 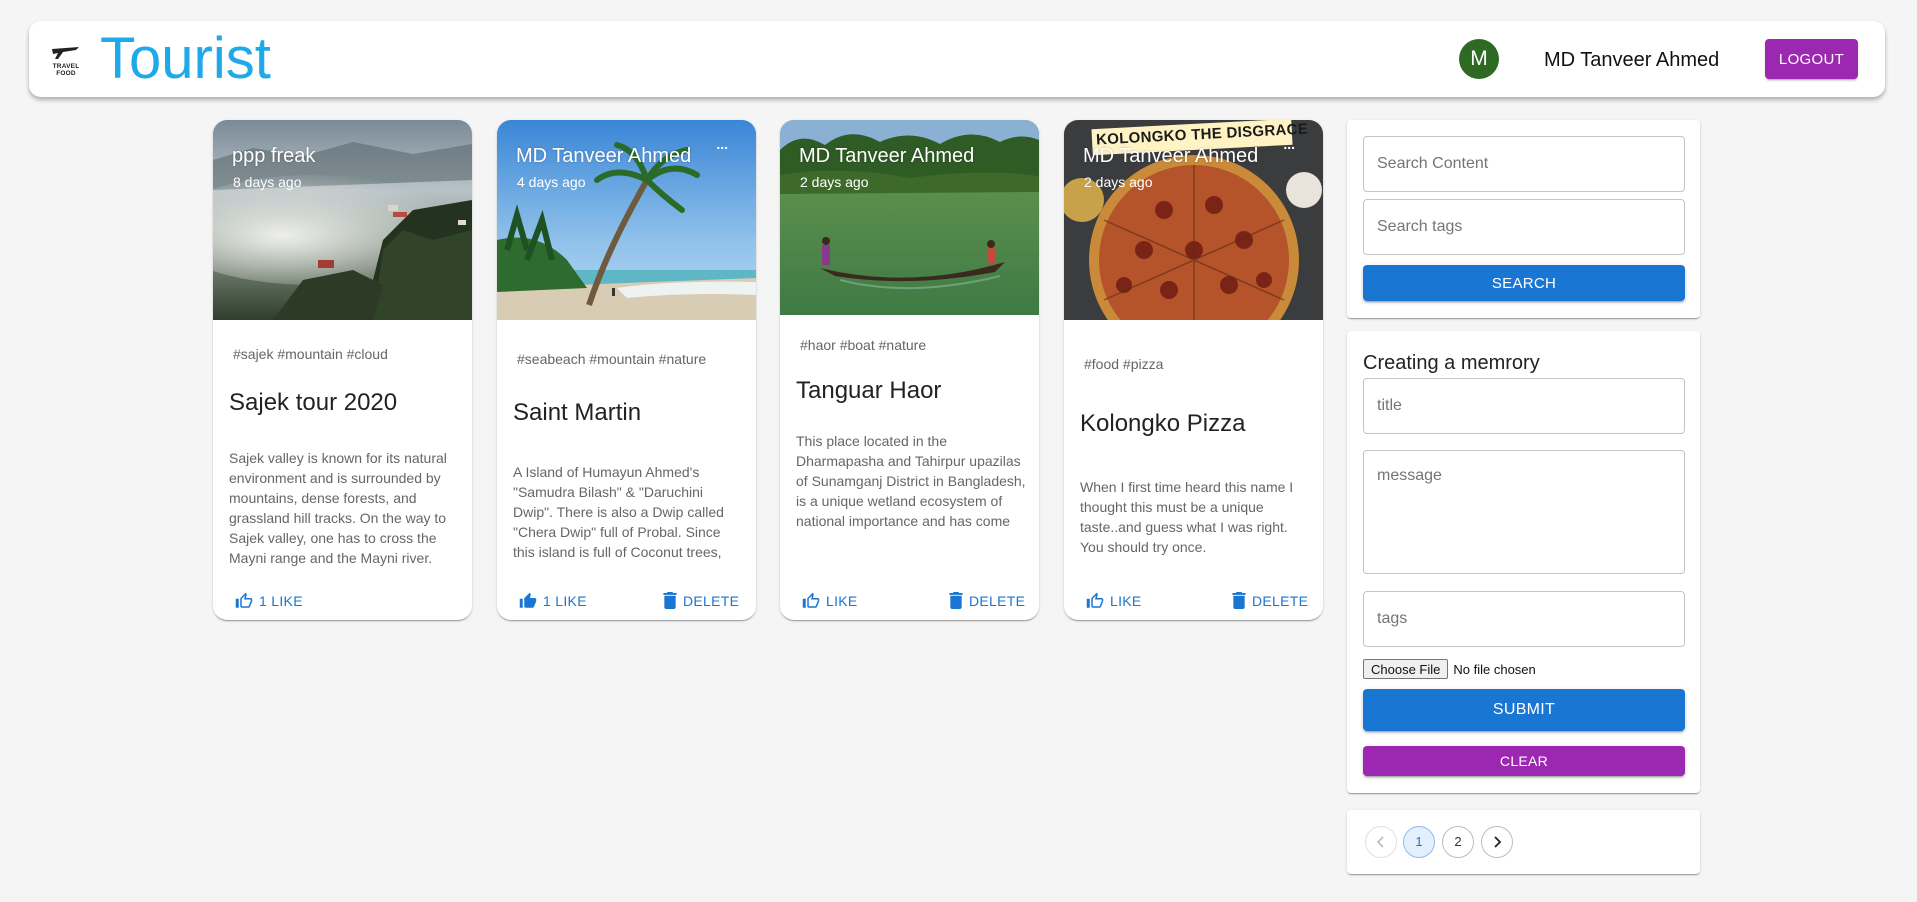 What do you see at coordinates (1406, 669) in the screenshot?
I see `choose-file-button: Choose File` at bounding box center [1406, 669].